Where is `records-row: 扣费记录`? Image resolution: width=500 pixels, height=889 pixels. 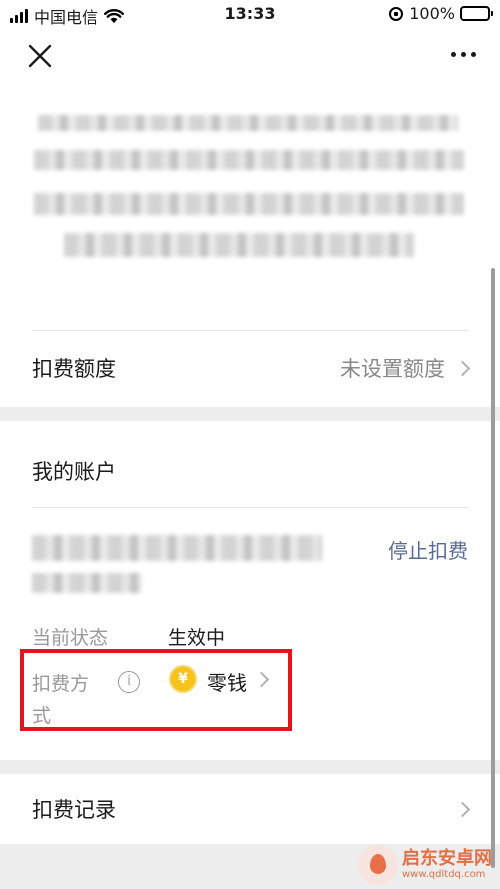 records-row: 扣费记录 is located at coordinates (251, 809).